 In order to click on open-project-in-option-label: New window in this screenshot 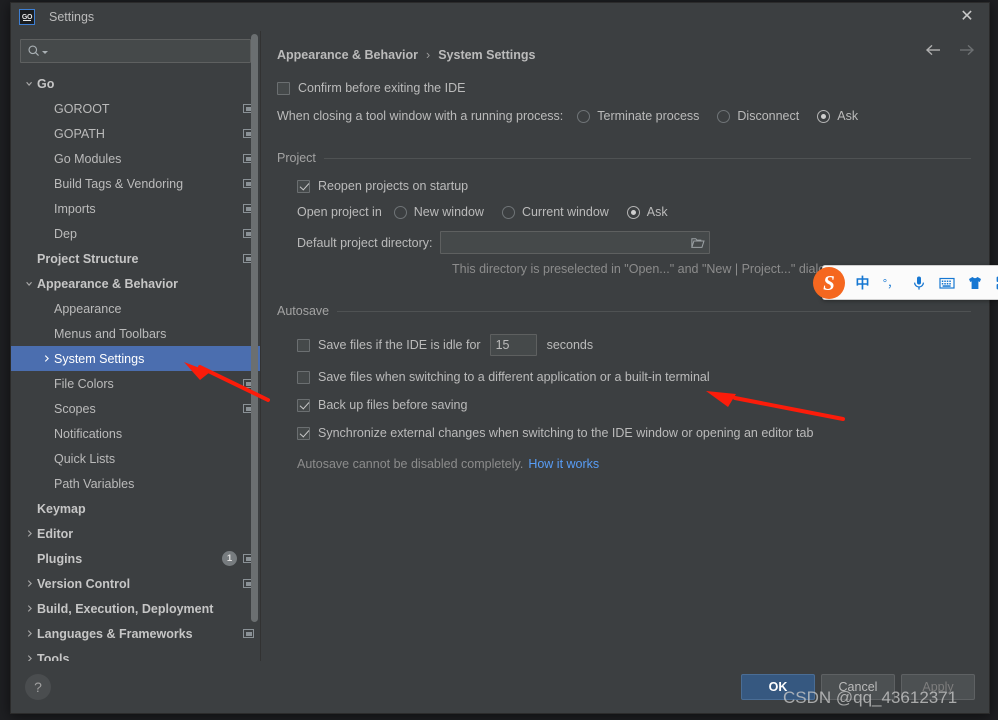, I will do `click(448, 212)`.